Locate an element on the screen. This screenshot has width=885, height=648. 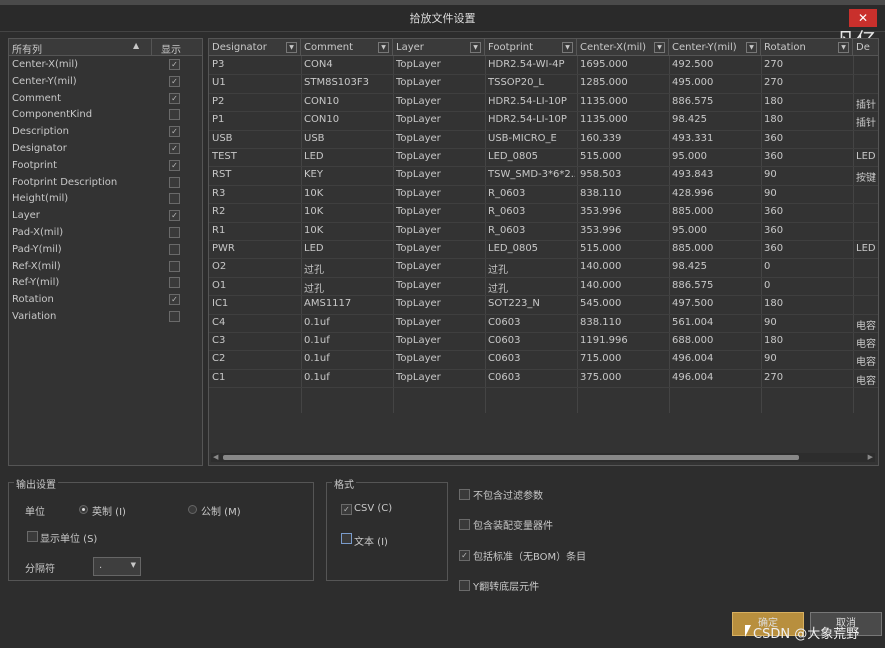
imperial-radio is located at coordinates (83, 509).